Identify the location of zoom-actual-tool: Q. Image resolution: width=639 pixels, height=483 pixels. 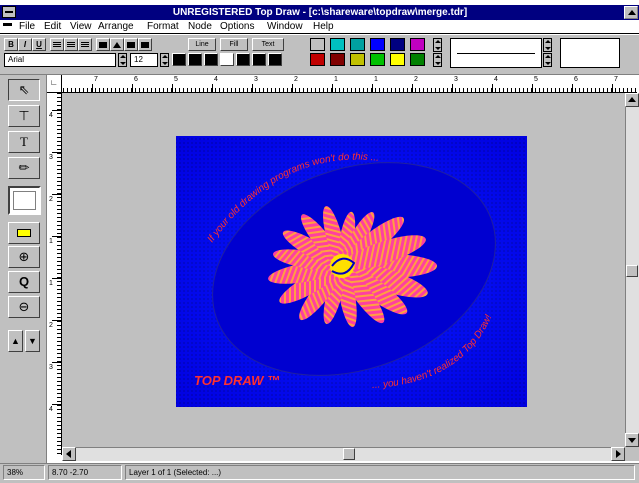
(24, 282).